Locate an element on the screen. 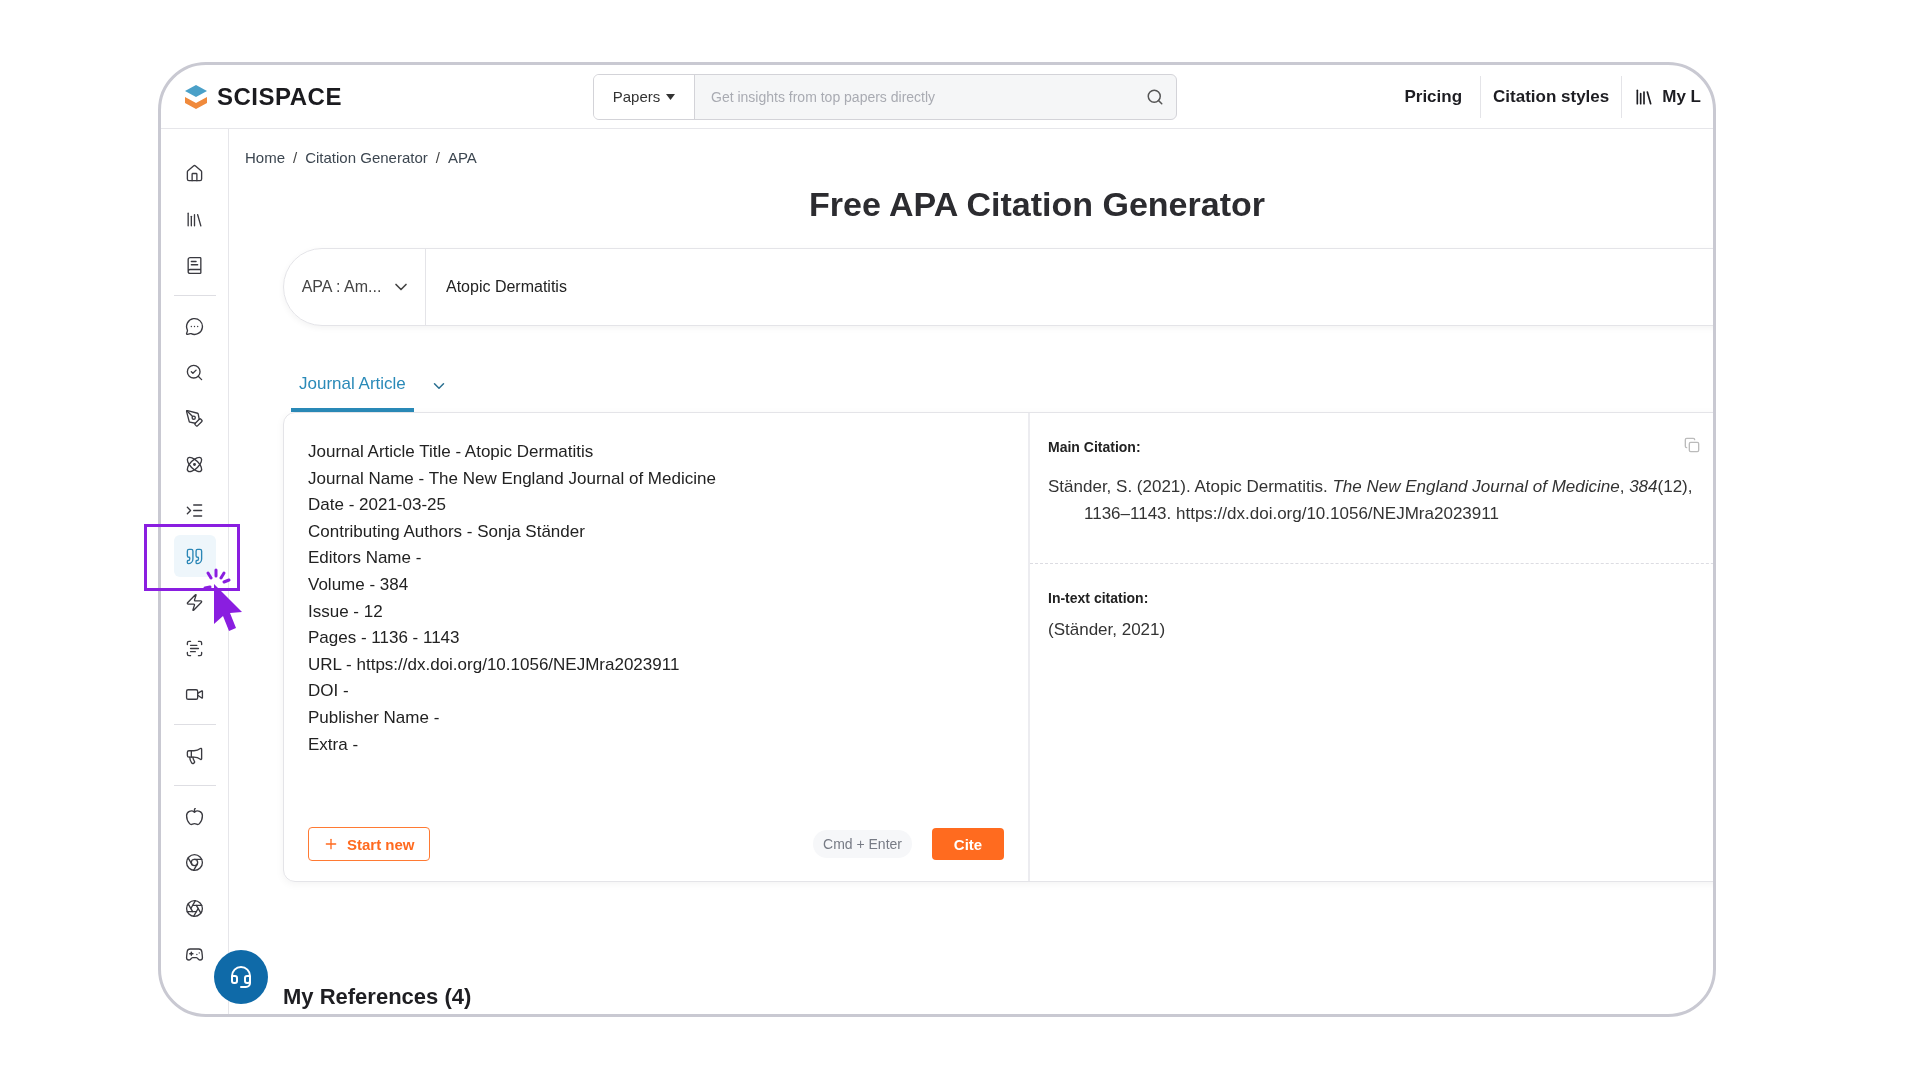 Image resolution: width=1920 pixels, height=1080 pixels. breadcrumb-link: APA is located at coordinates (462, 157).